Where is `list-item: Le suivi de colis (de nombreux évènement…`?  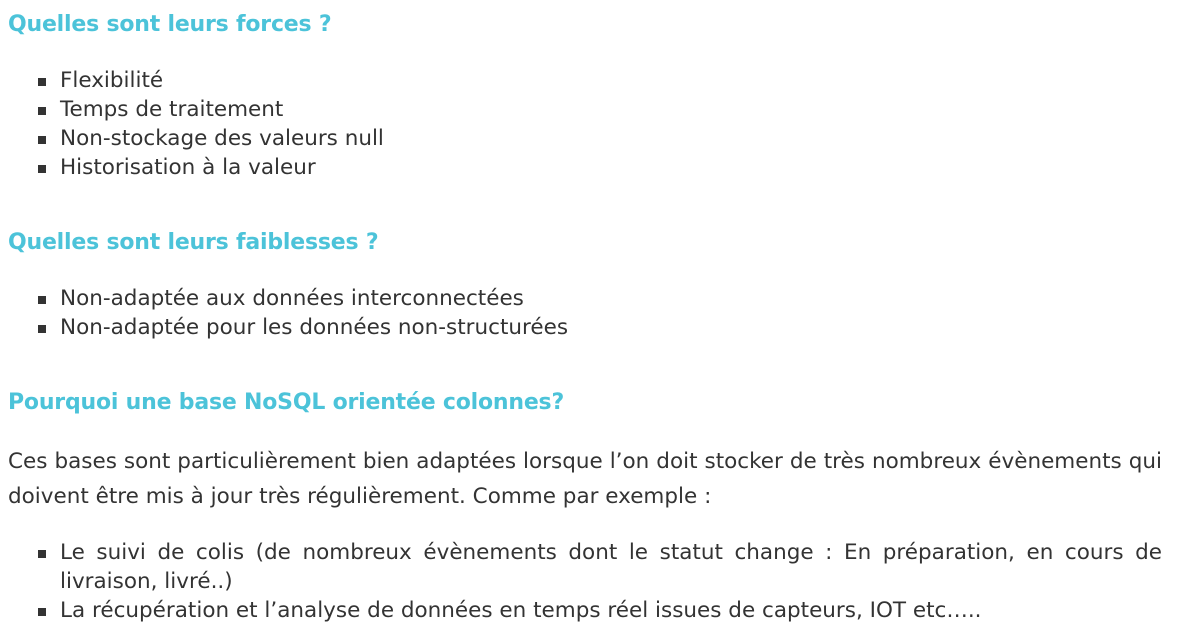 list-item: Le suivi de colis (de nombreux évènement… is located at coordinates (585, 567).